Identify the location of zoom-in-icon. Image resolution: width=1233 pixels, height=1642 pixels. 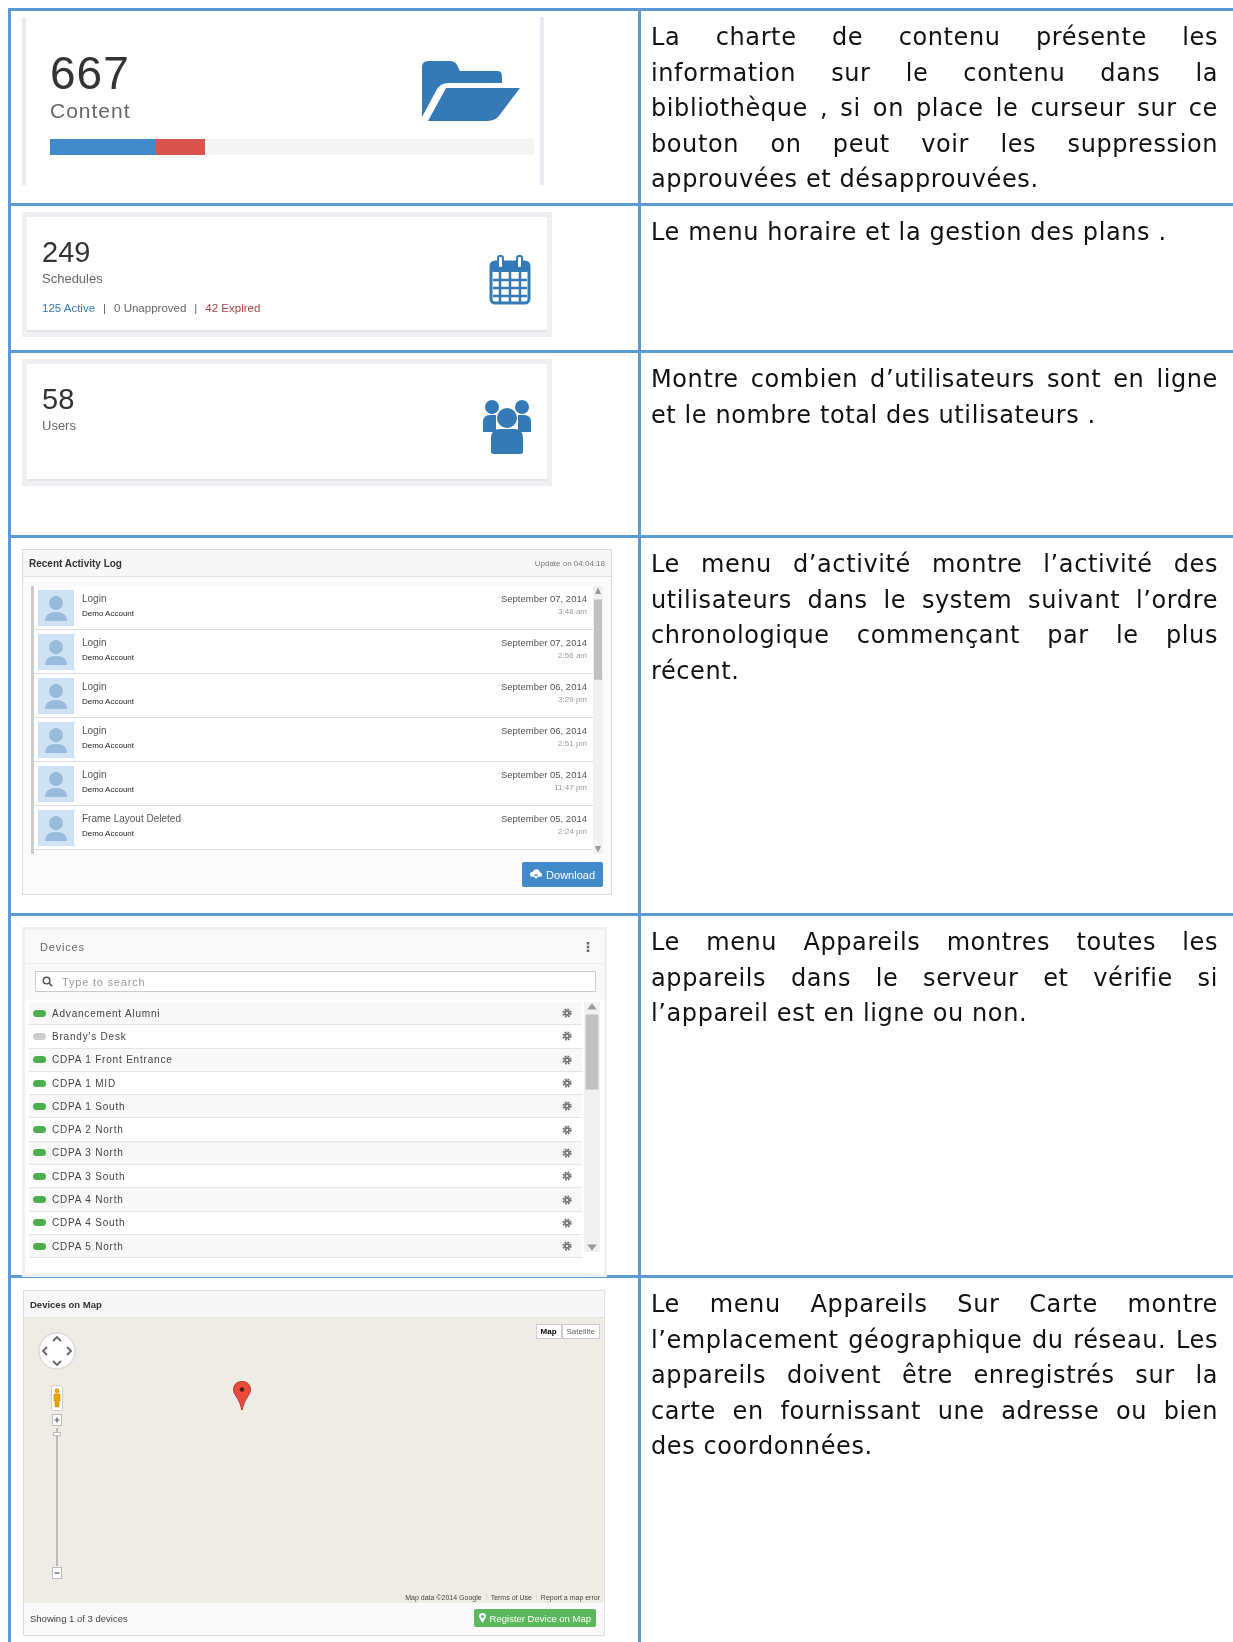
(57, 1420).